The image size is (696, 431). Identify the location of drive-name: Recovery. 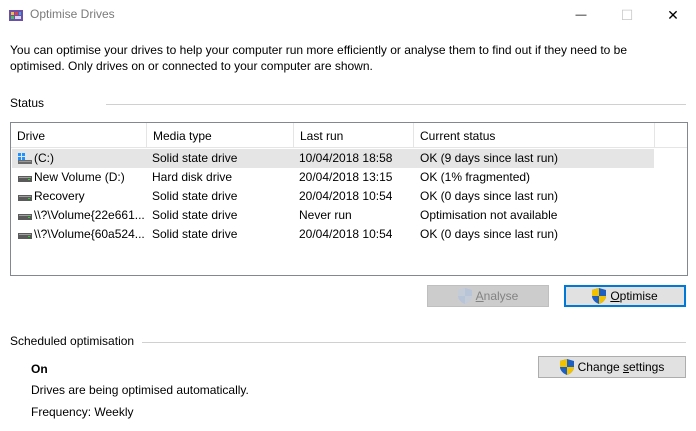
(59, 196).